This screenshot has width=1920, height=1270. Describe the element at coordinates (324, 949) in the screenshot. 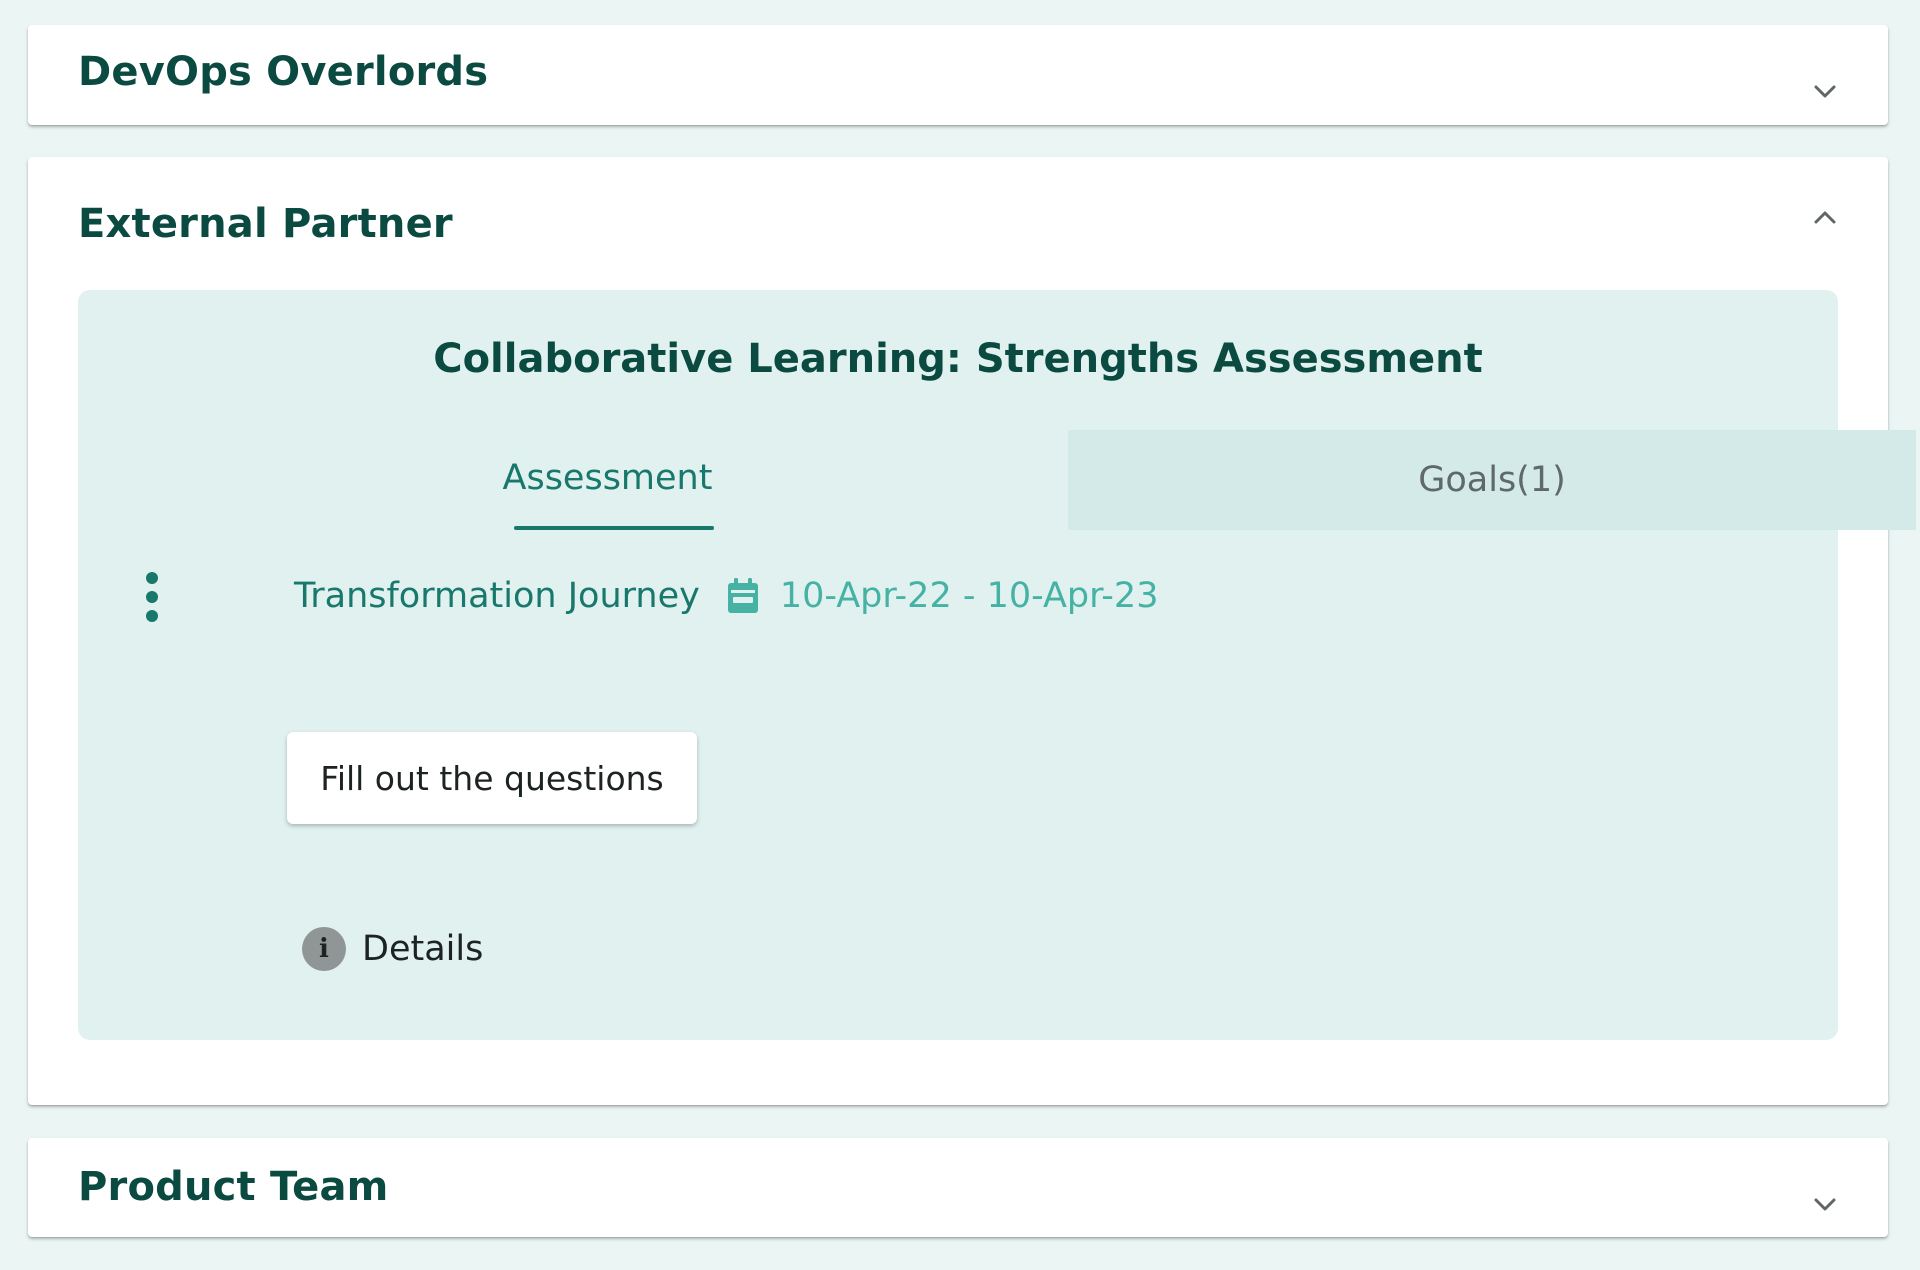

I see `info-icon: i` at that location.